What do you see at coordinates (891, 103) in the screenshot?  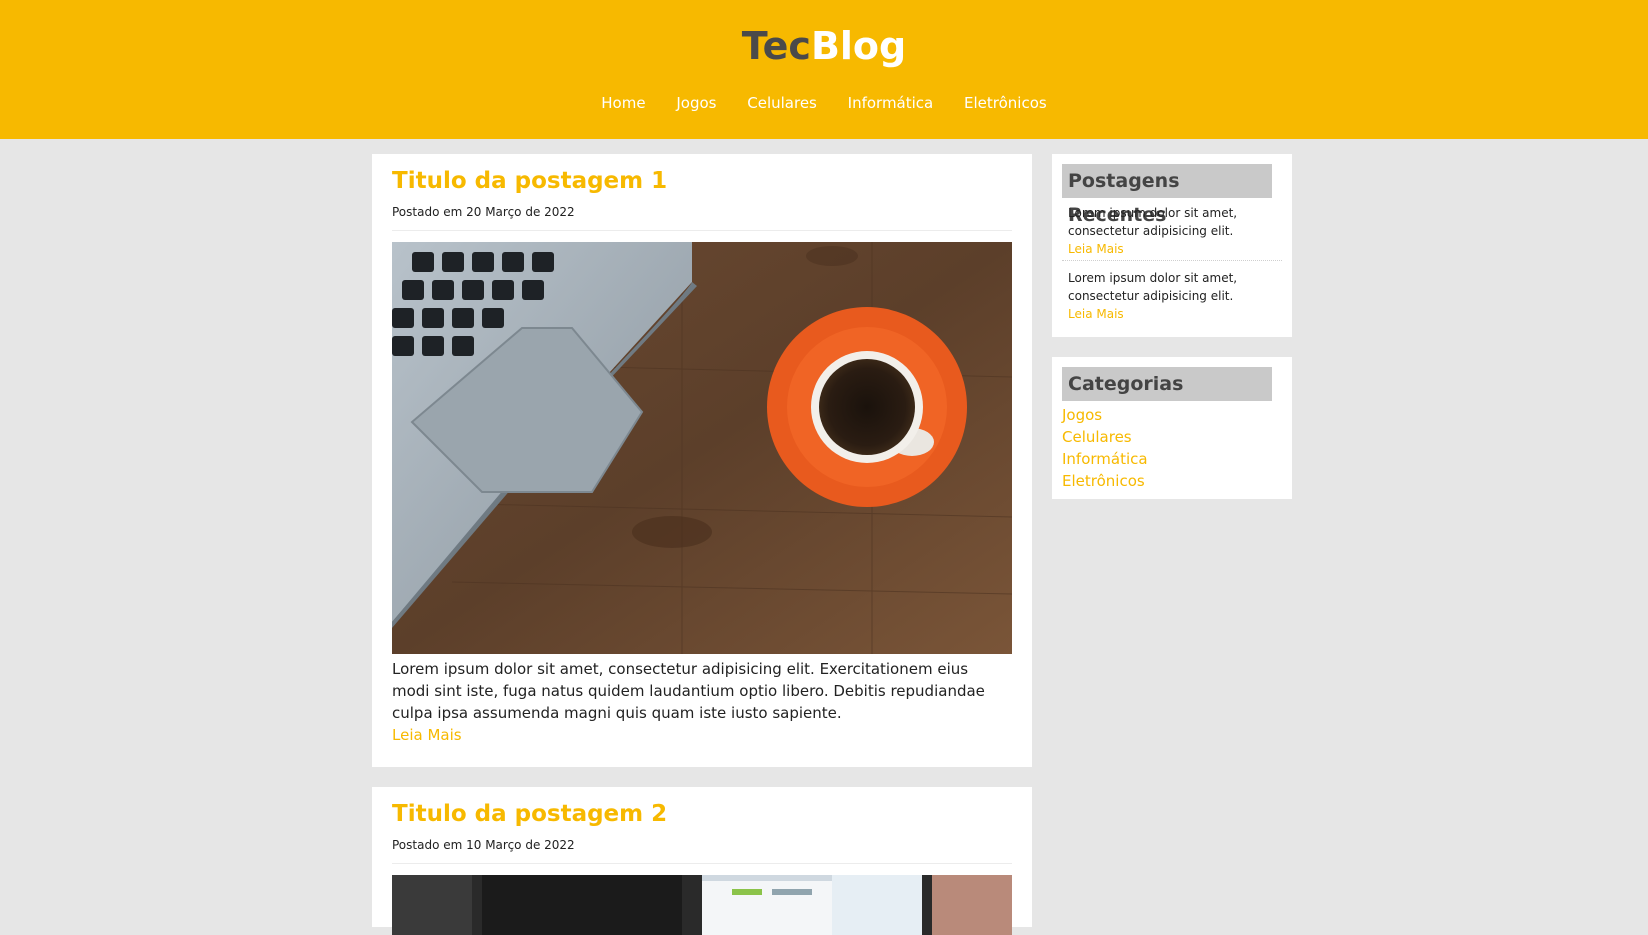 I see `nav-informatica: Informática` at bounding box center [891, 103].